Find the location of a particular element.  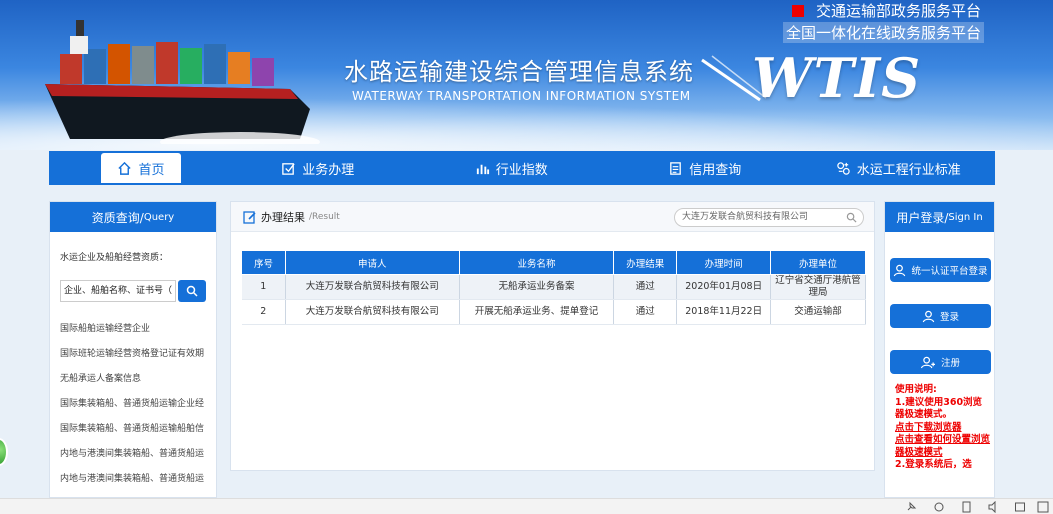

red-square-icon is located at coordinates (798, 11).